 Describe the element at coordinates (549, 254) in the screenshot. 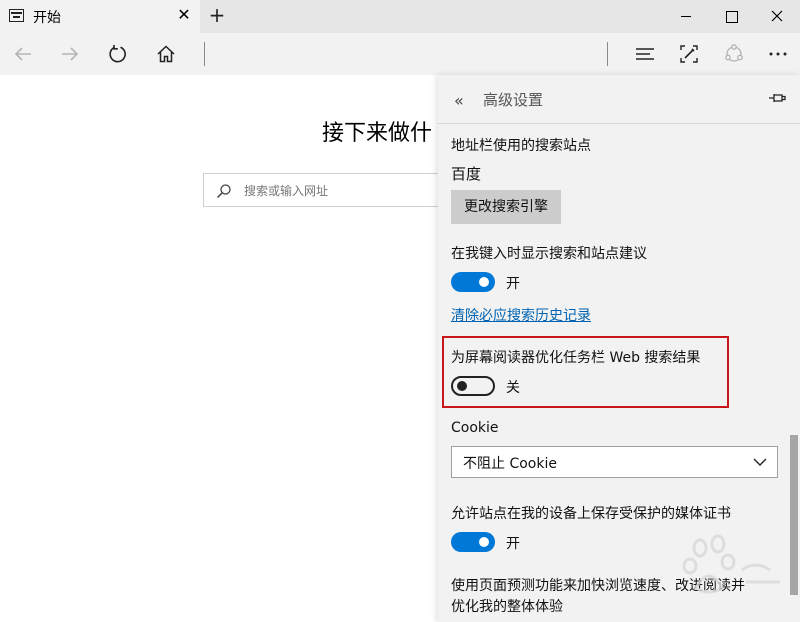

I see `show-suggestions-label: 在我键入时显示搜索和站点建议` at that location.